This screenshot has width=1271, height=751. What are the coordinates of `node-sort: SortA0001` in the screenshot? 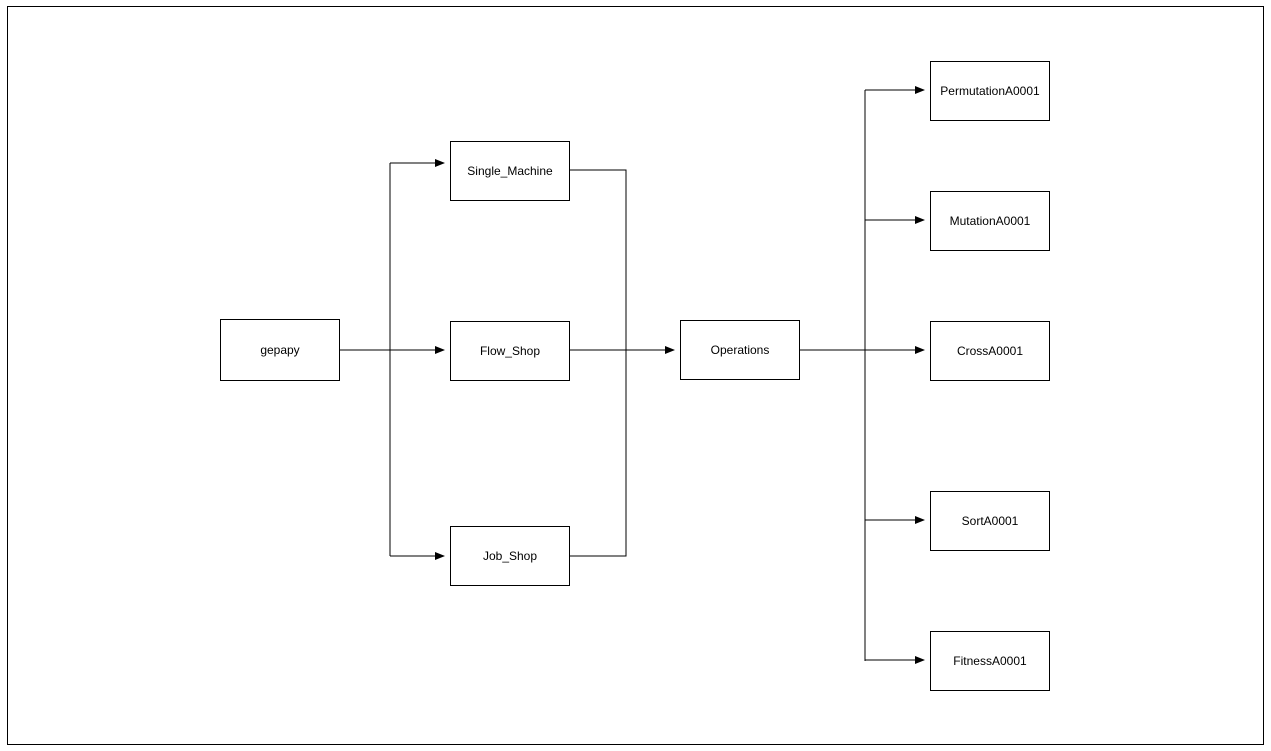 It's located at (990, 521).